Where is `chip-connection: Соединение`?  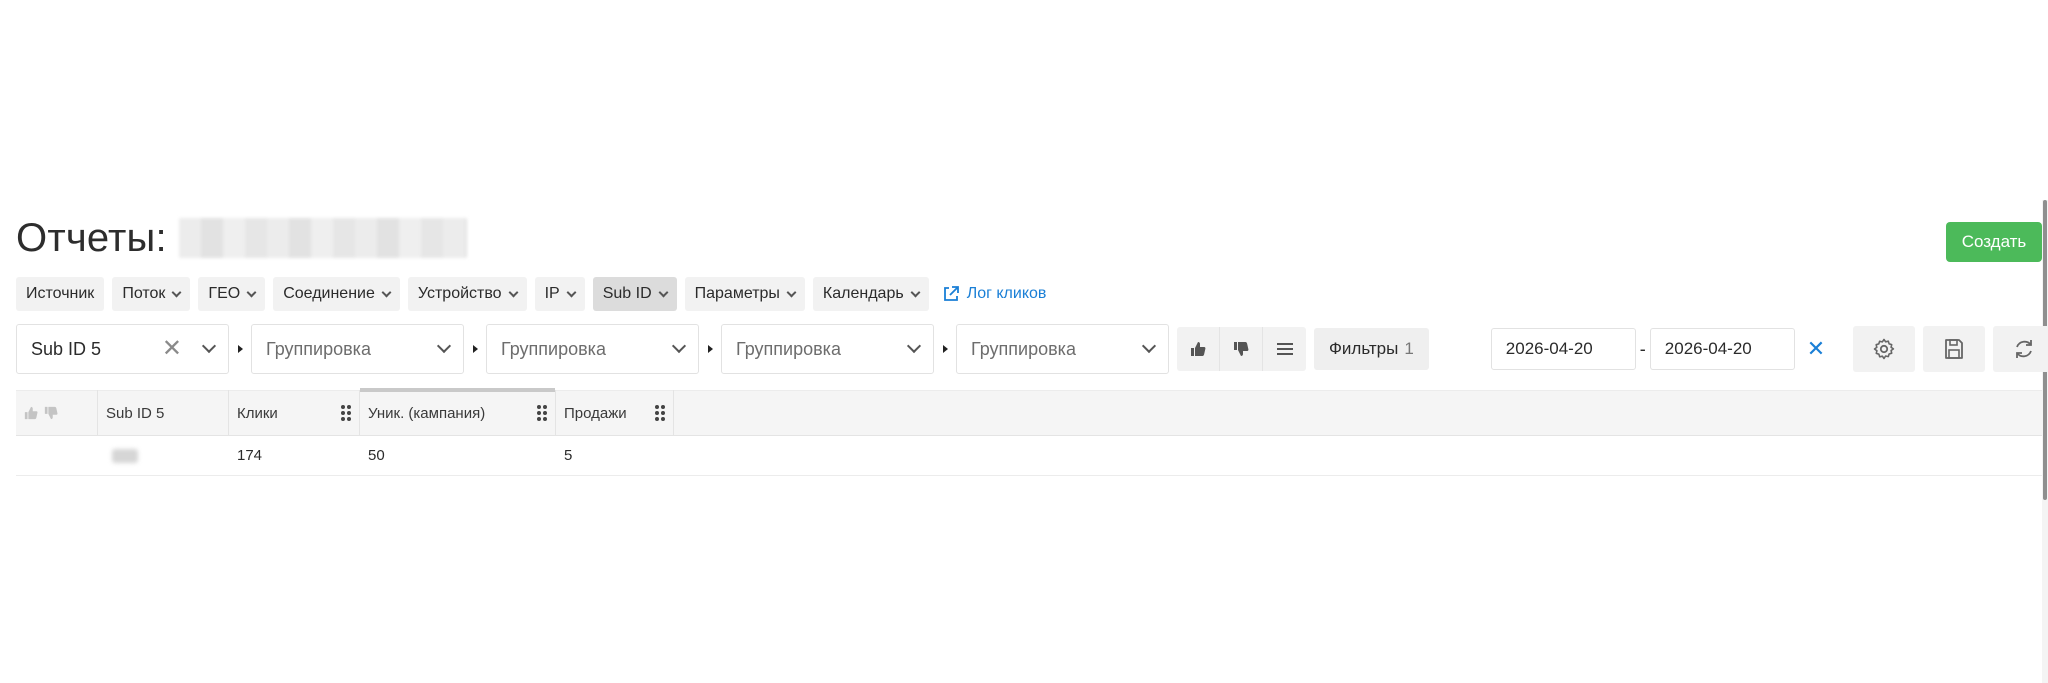 chip-connection: Соединение is located at coordinates (336, 294).